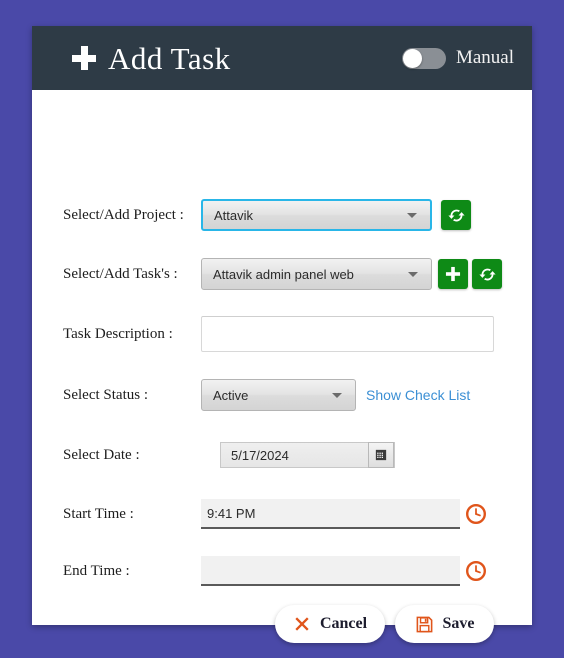 This screenshot has height=658, width=564. I want to click on start-time-input: 9:41 PM, so click(330, 514).